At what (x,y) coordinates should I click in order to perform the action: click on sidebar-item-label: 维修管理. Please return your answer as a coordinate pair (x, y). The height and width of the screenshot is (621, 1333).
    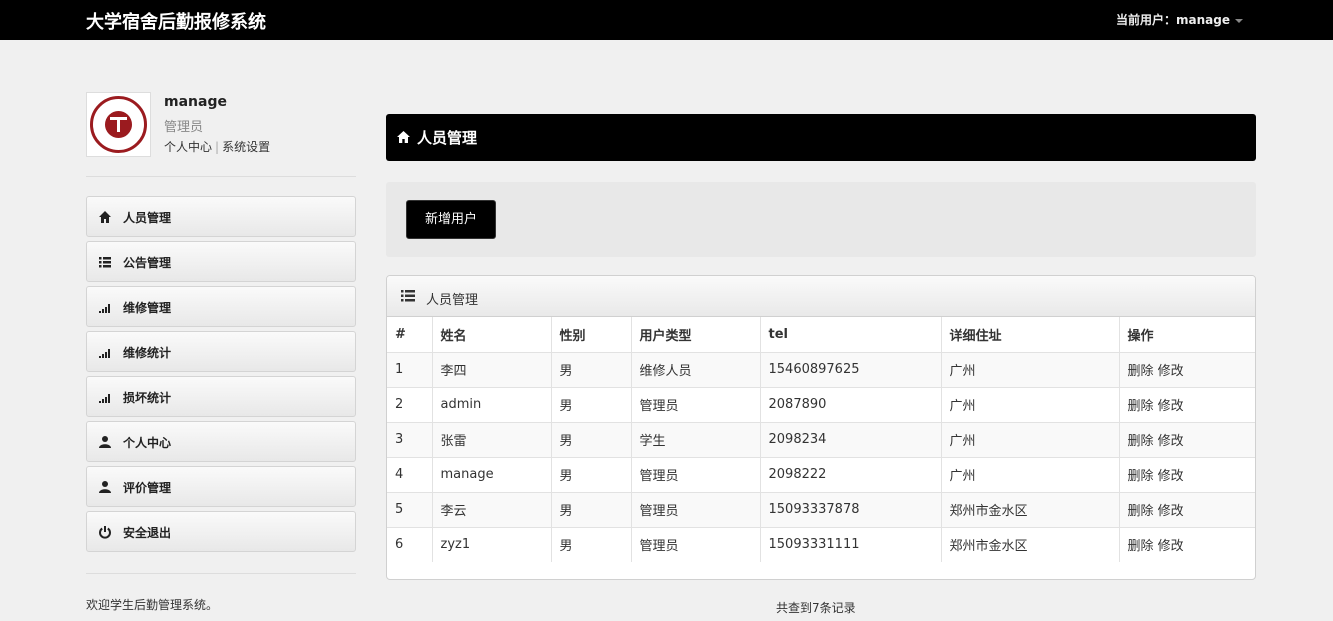
    Looking at the image, I should click on (147, 308).